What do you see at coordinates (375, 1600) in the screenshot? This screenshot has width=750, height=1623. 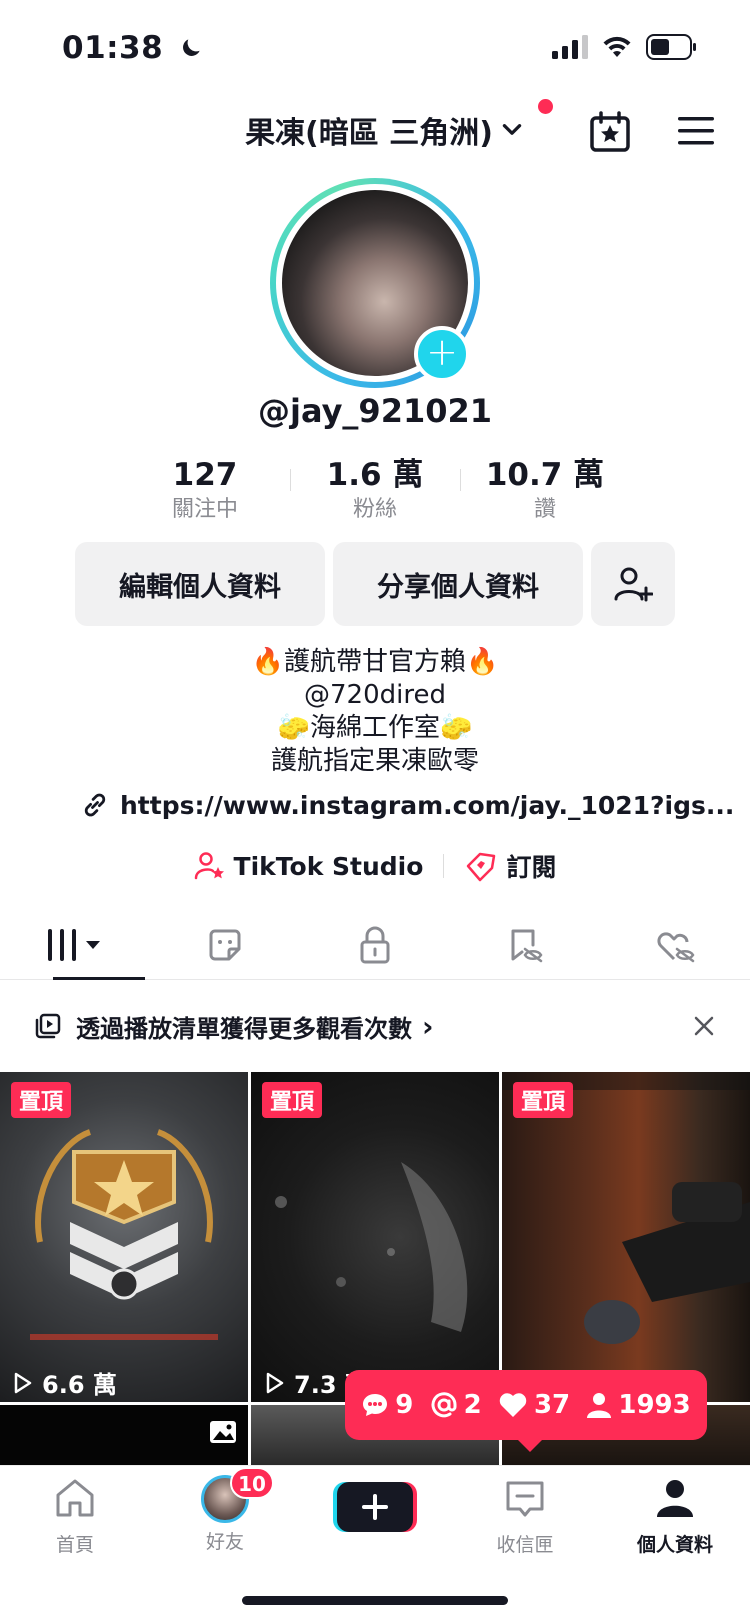 I see `home-indicator` at bounding box center [375, 1600].